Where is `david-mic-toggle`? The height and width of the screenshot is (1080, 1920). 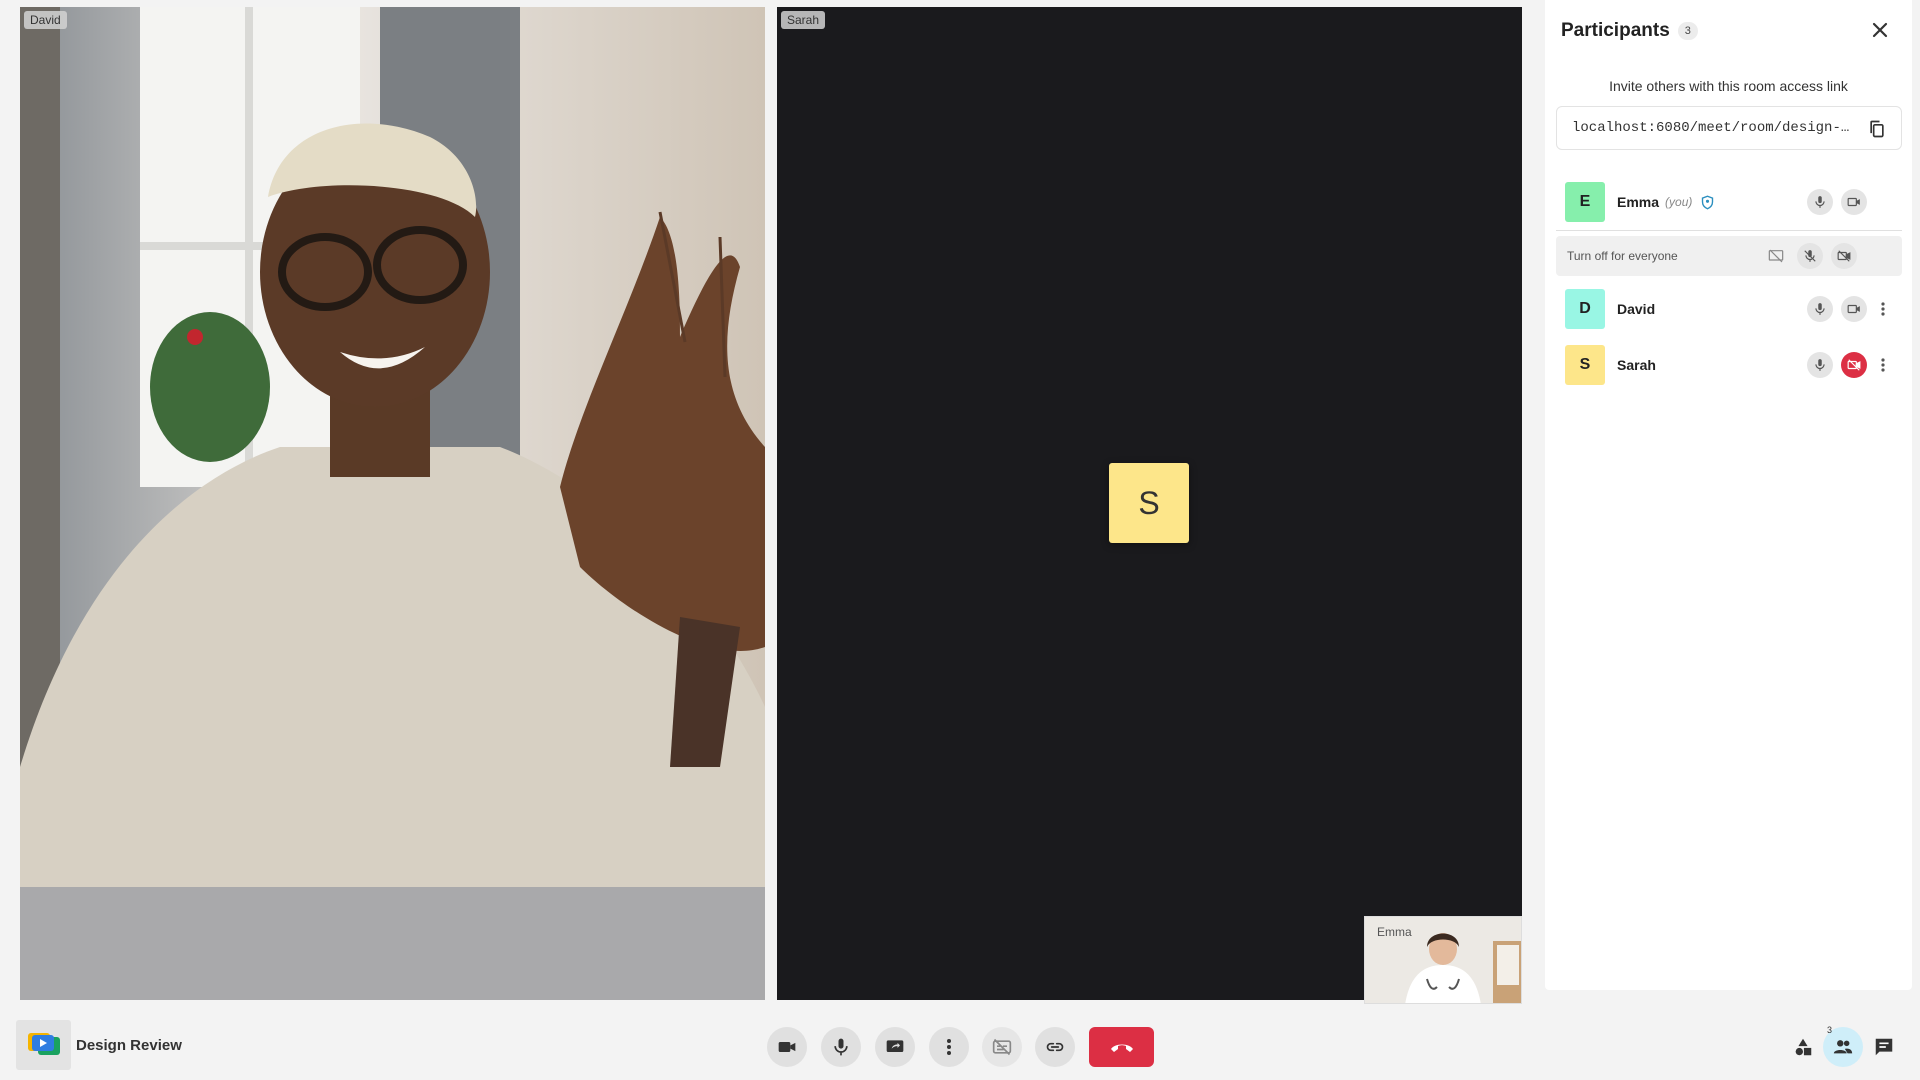 david-mic-toggle is located at coordinates (1820, 309).